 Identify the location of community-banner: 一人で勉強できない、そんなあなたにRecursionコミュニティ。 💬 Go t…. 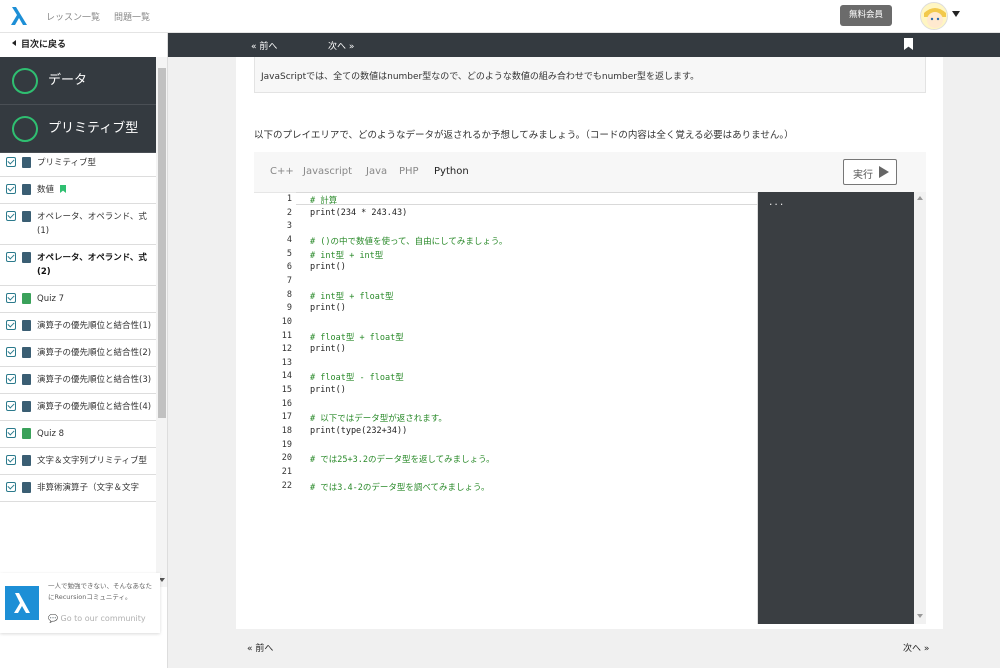
(80, 603).